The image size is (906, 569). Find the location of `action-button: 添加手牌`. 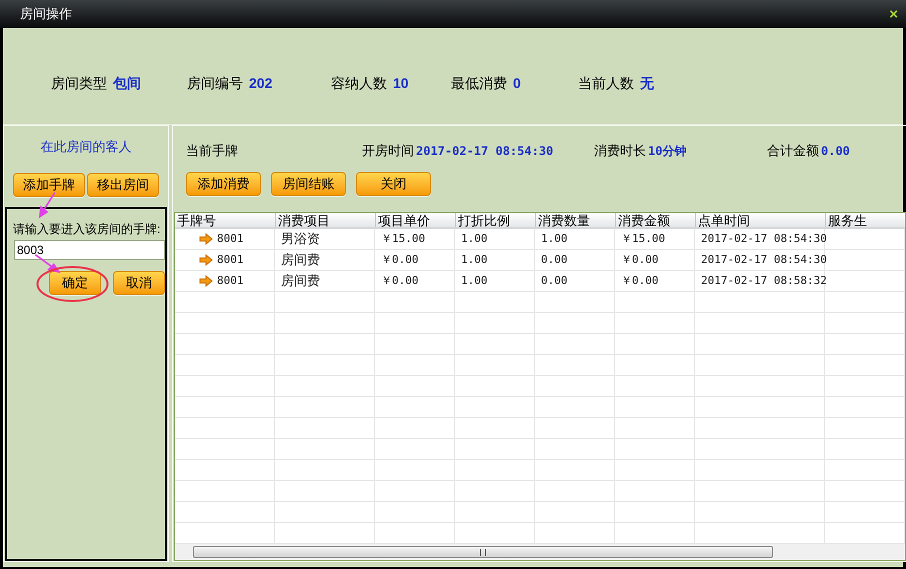

action-button: 添加手牌 is located at coordinates (49, 184).